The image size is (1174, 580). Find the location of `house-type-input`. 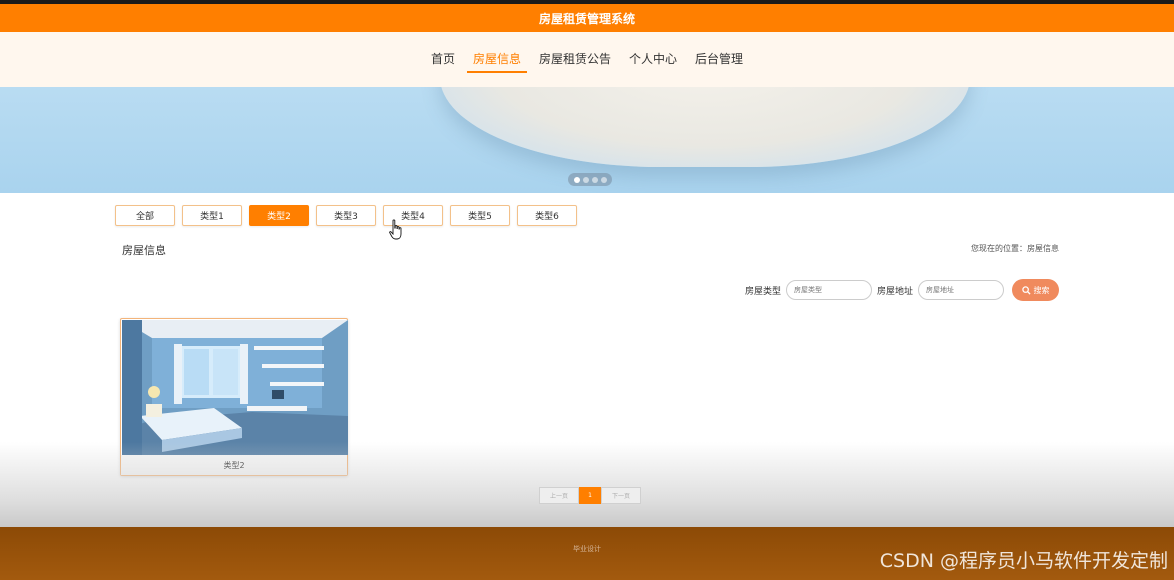

house-type-input is located at coordinates (828, 290).